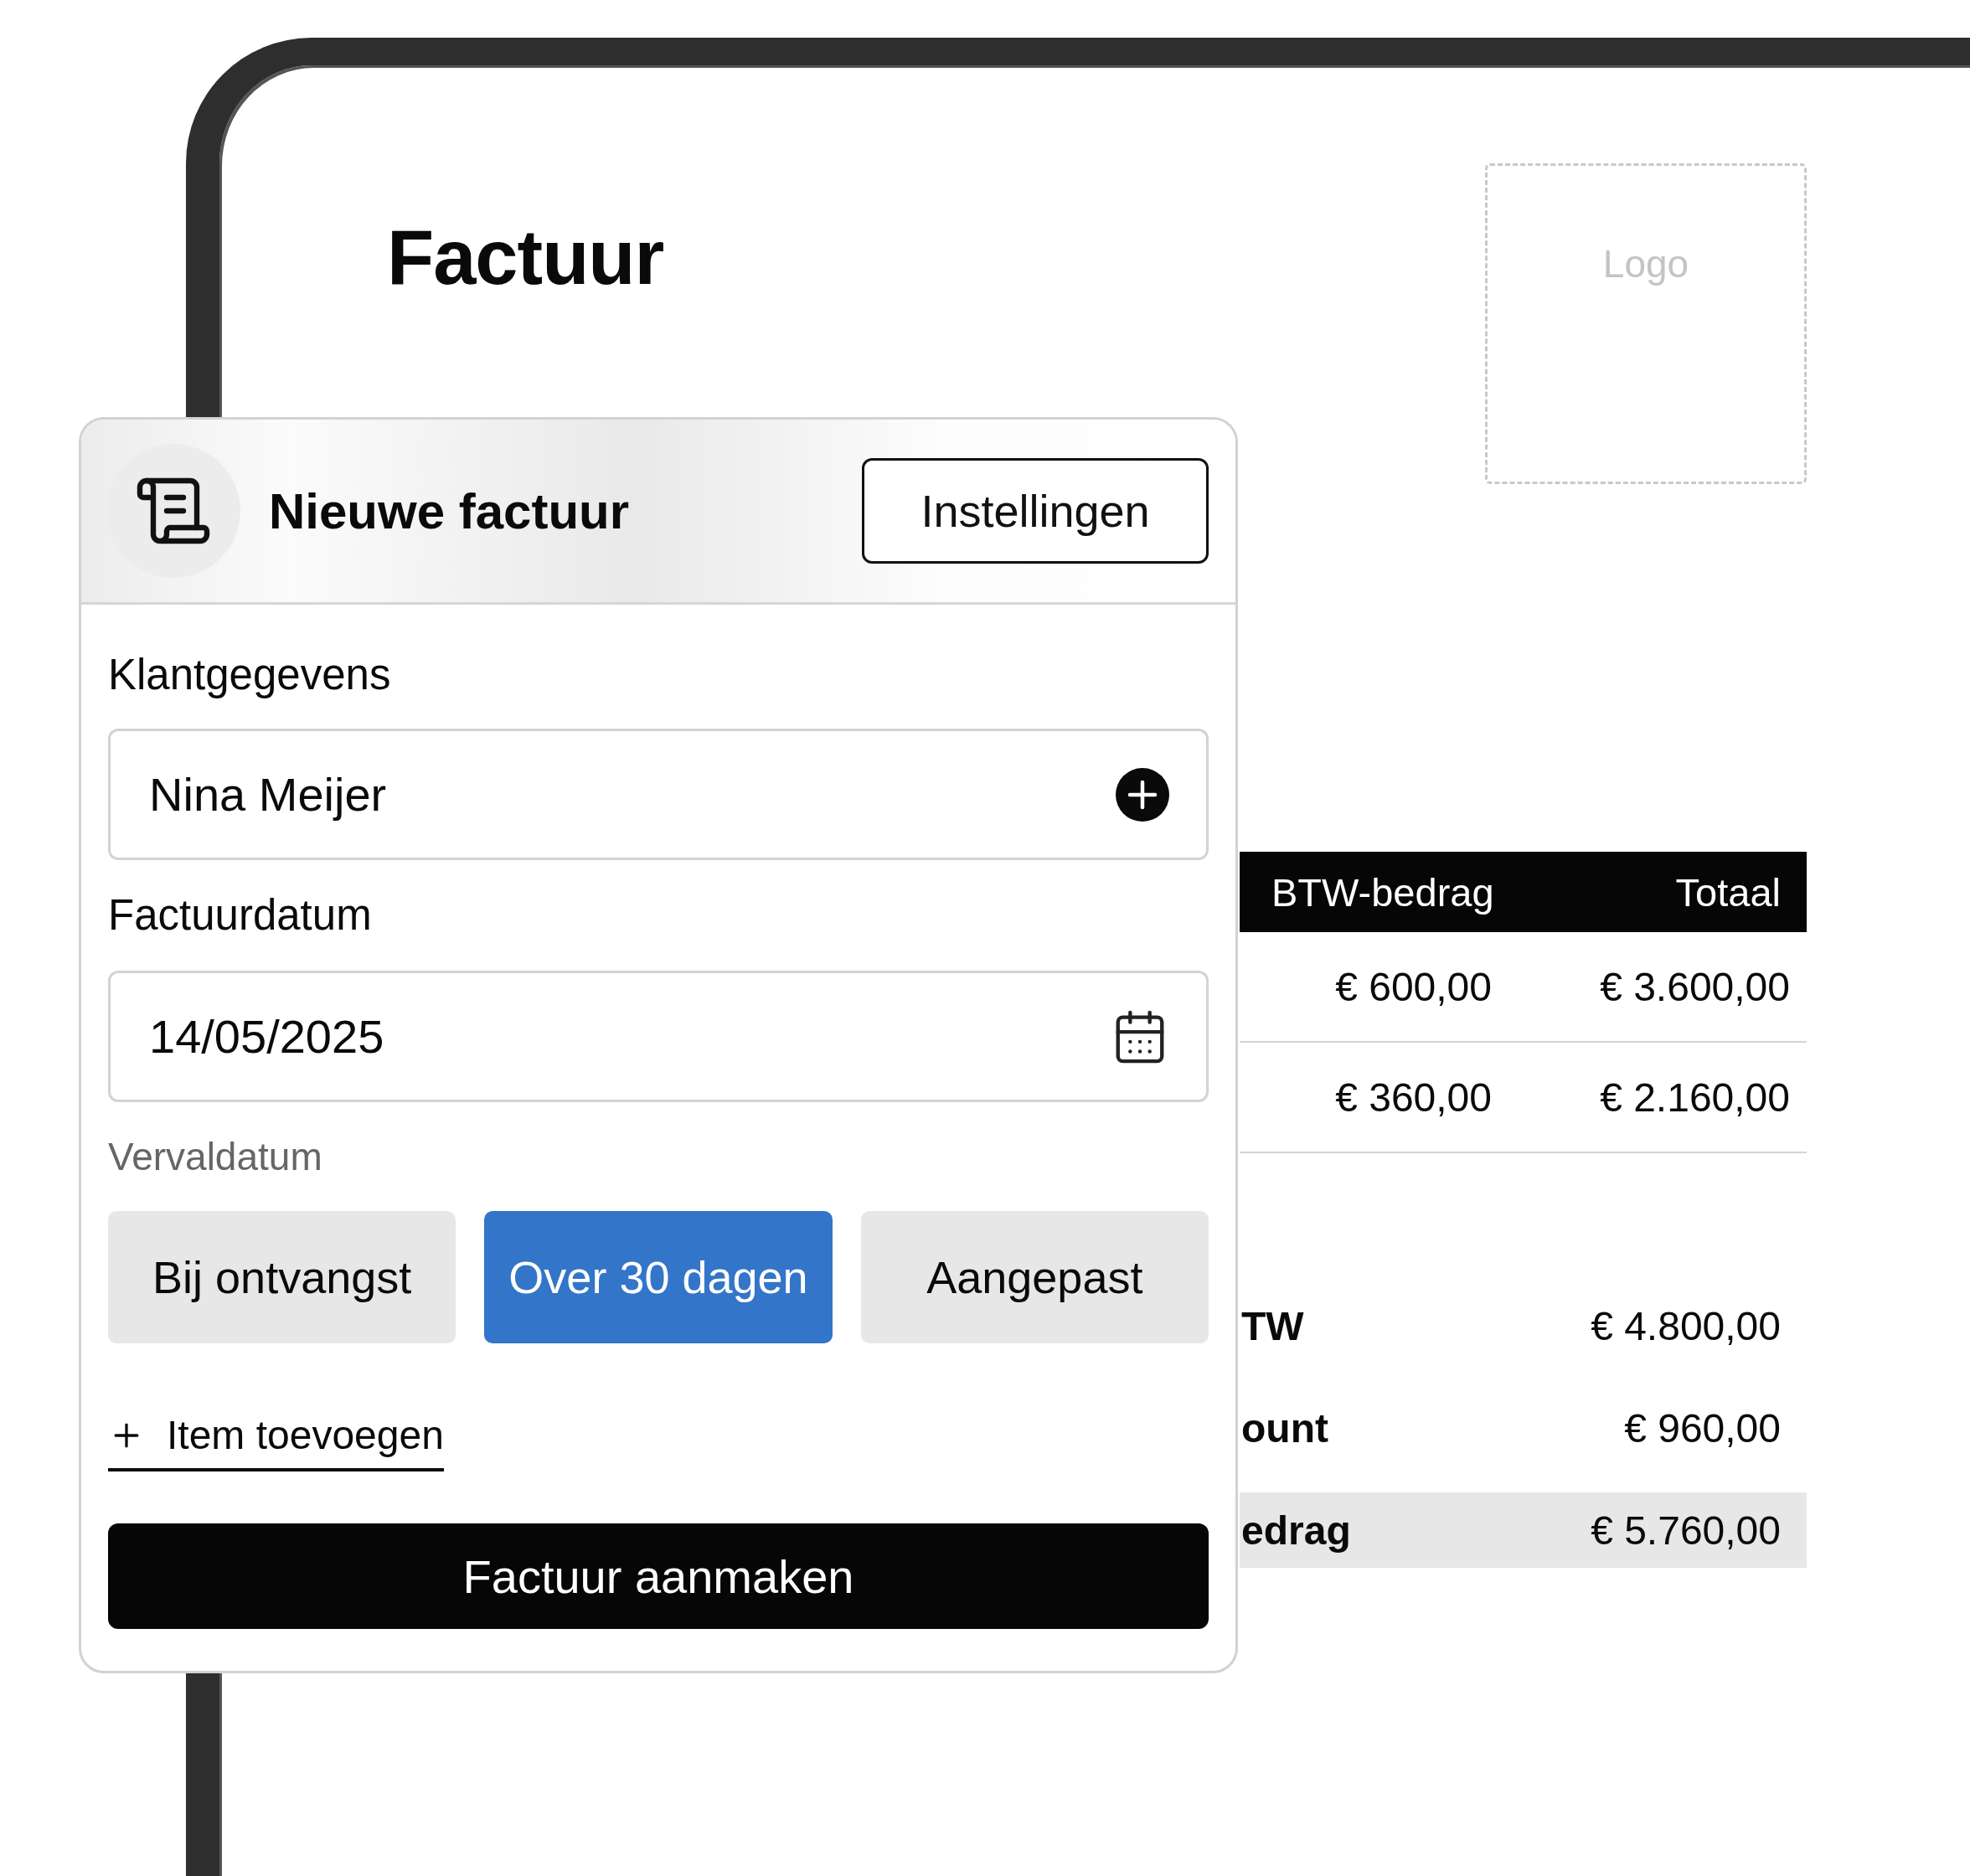  What do you see at coordinates (1728, 891) in the screenshot?
I see `column-header: Totaal` at bounding box center [1728, 891].